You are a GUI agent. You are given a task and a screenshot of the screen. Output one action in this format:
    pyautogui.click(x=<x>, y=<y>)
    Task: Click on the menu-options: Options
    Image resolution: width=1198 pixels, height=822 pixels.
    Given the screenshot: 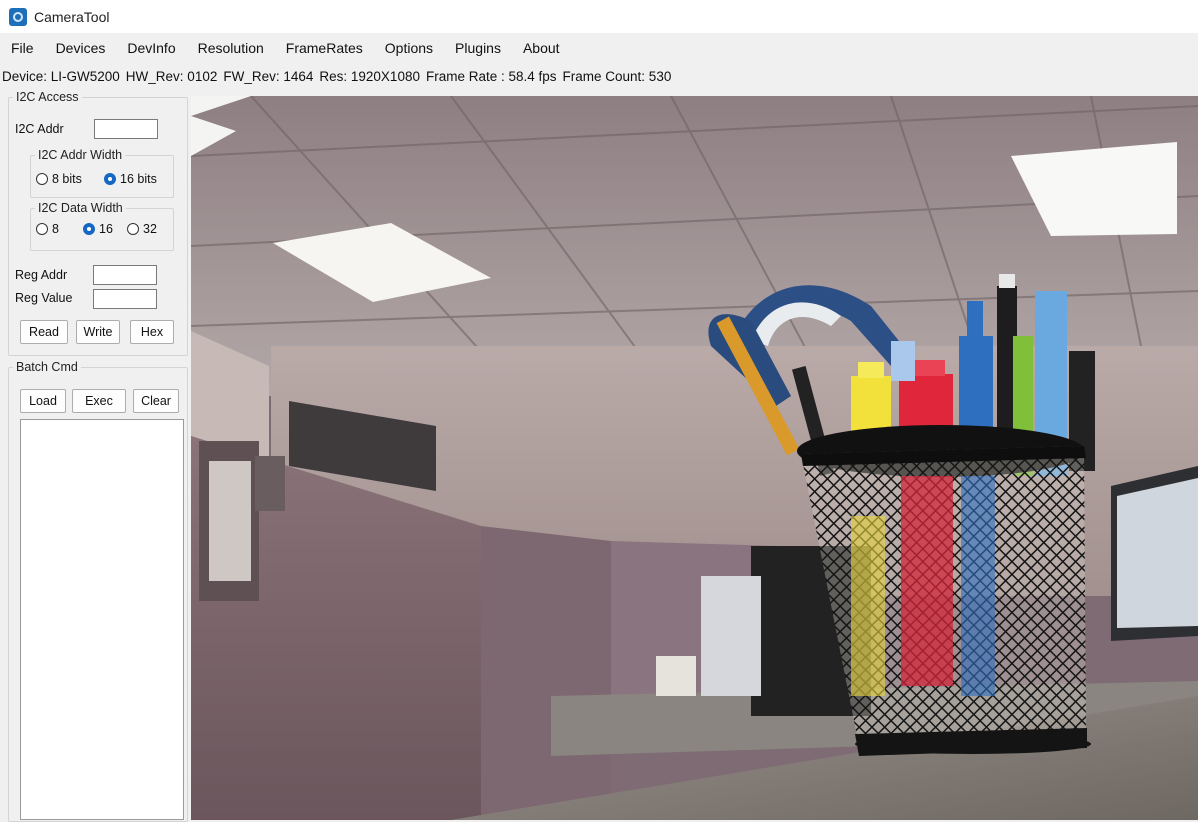 What is the action you would take?
    pyautogui.click(x=409, y=48)
    